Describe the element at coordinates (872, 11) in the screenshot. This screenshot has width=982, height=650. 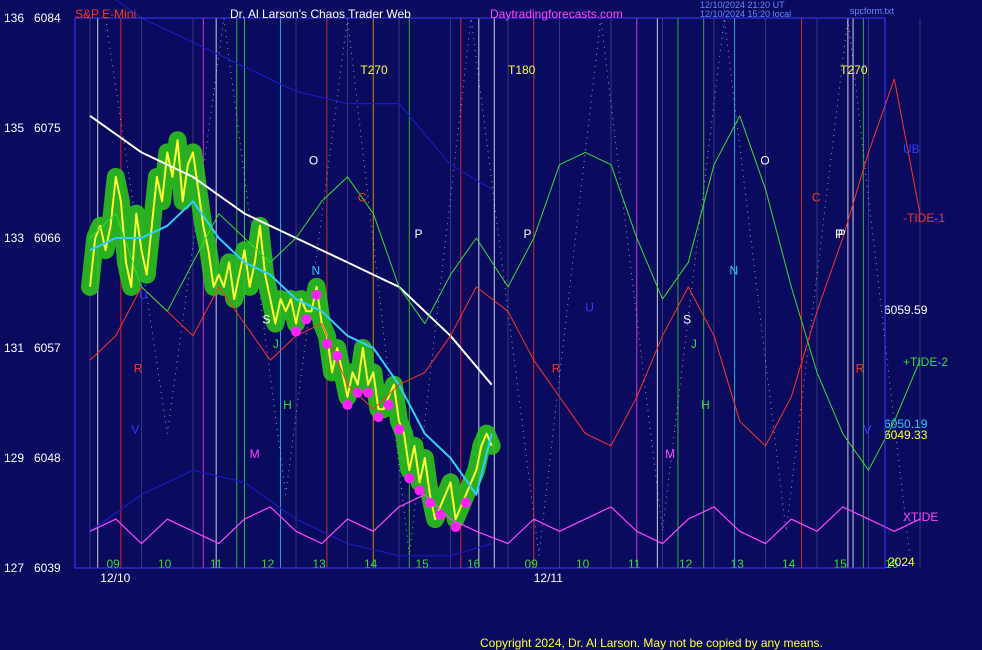
I see `file-name: spcform.txt` at that location.